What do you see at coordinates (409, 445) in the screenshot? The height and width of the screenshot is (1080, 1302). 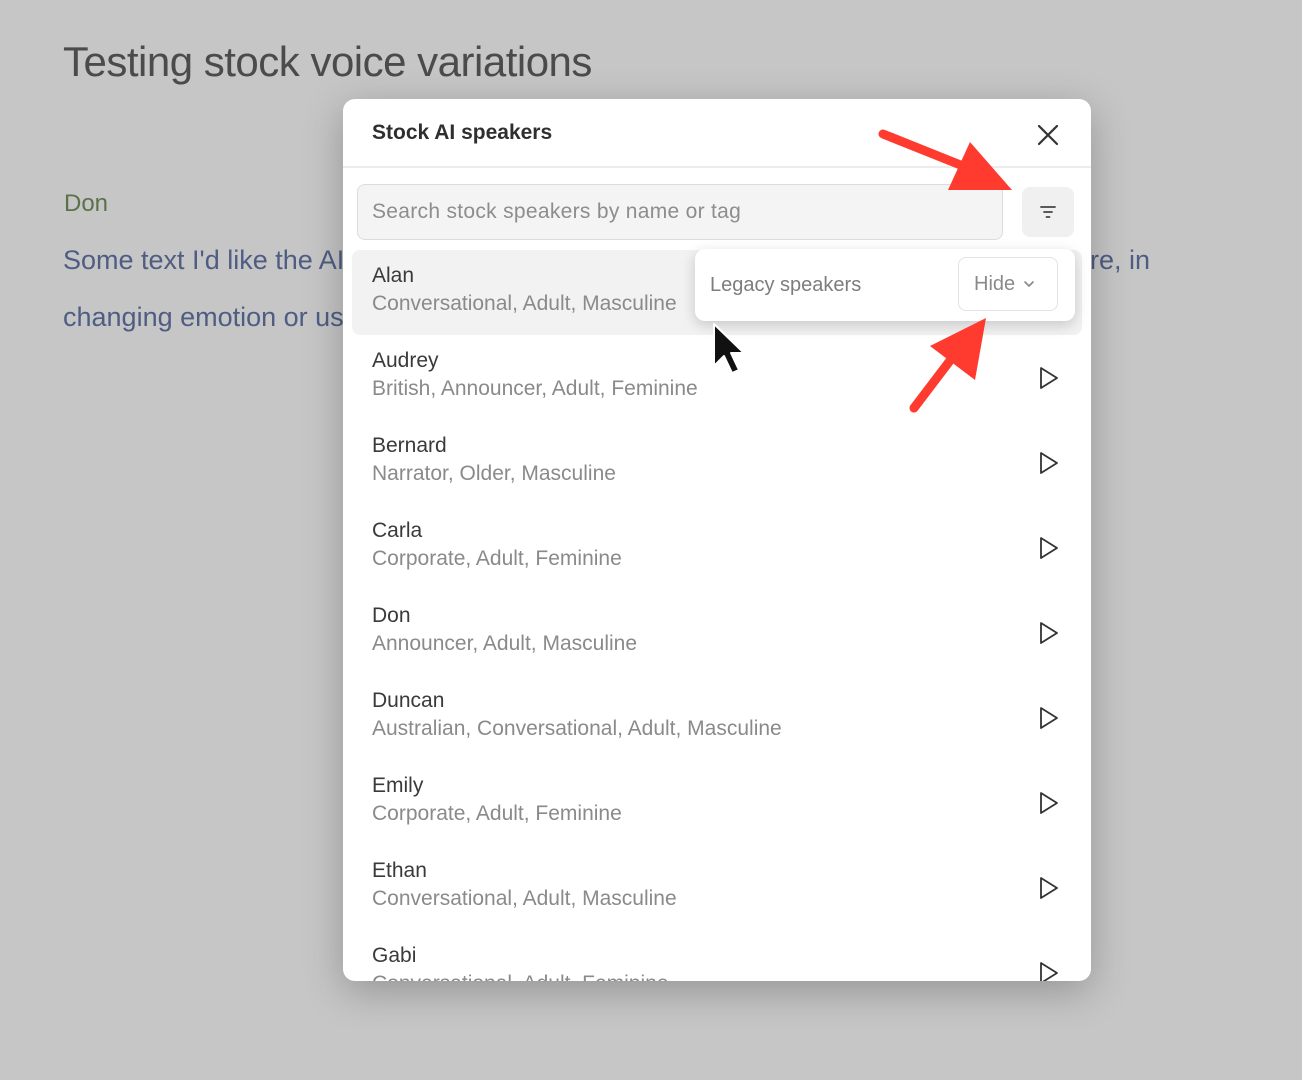 I see `speaker-name: Bernard` at bounding box center [409, 445].